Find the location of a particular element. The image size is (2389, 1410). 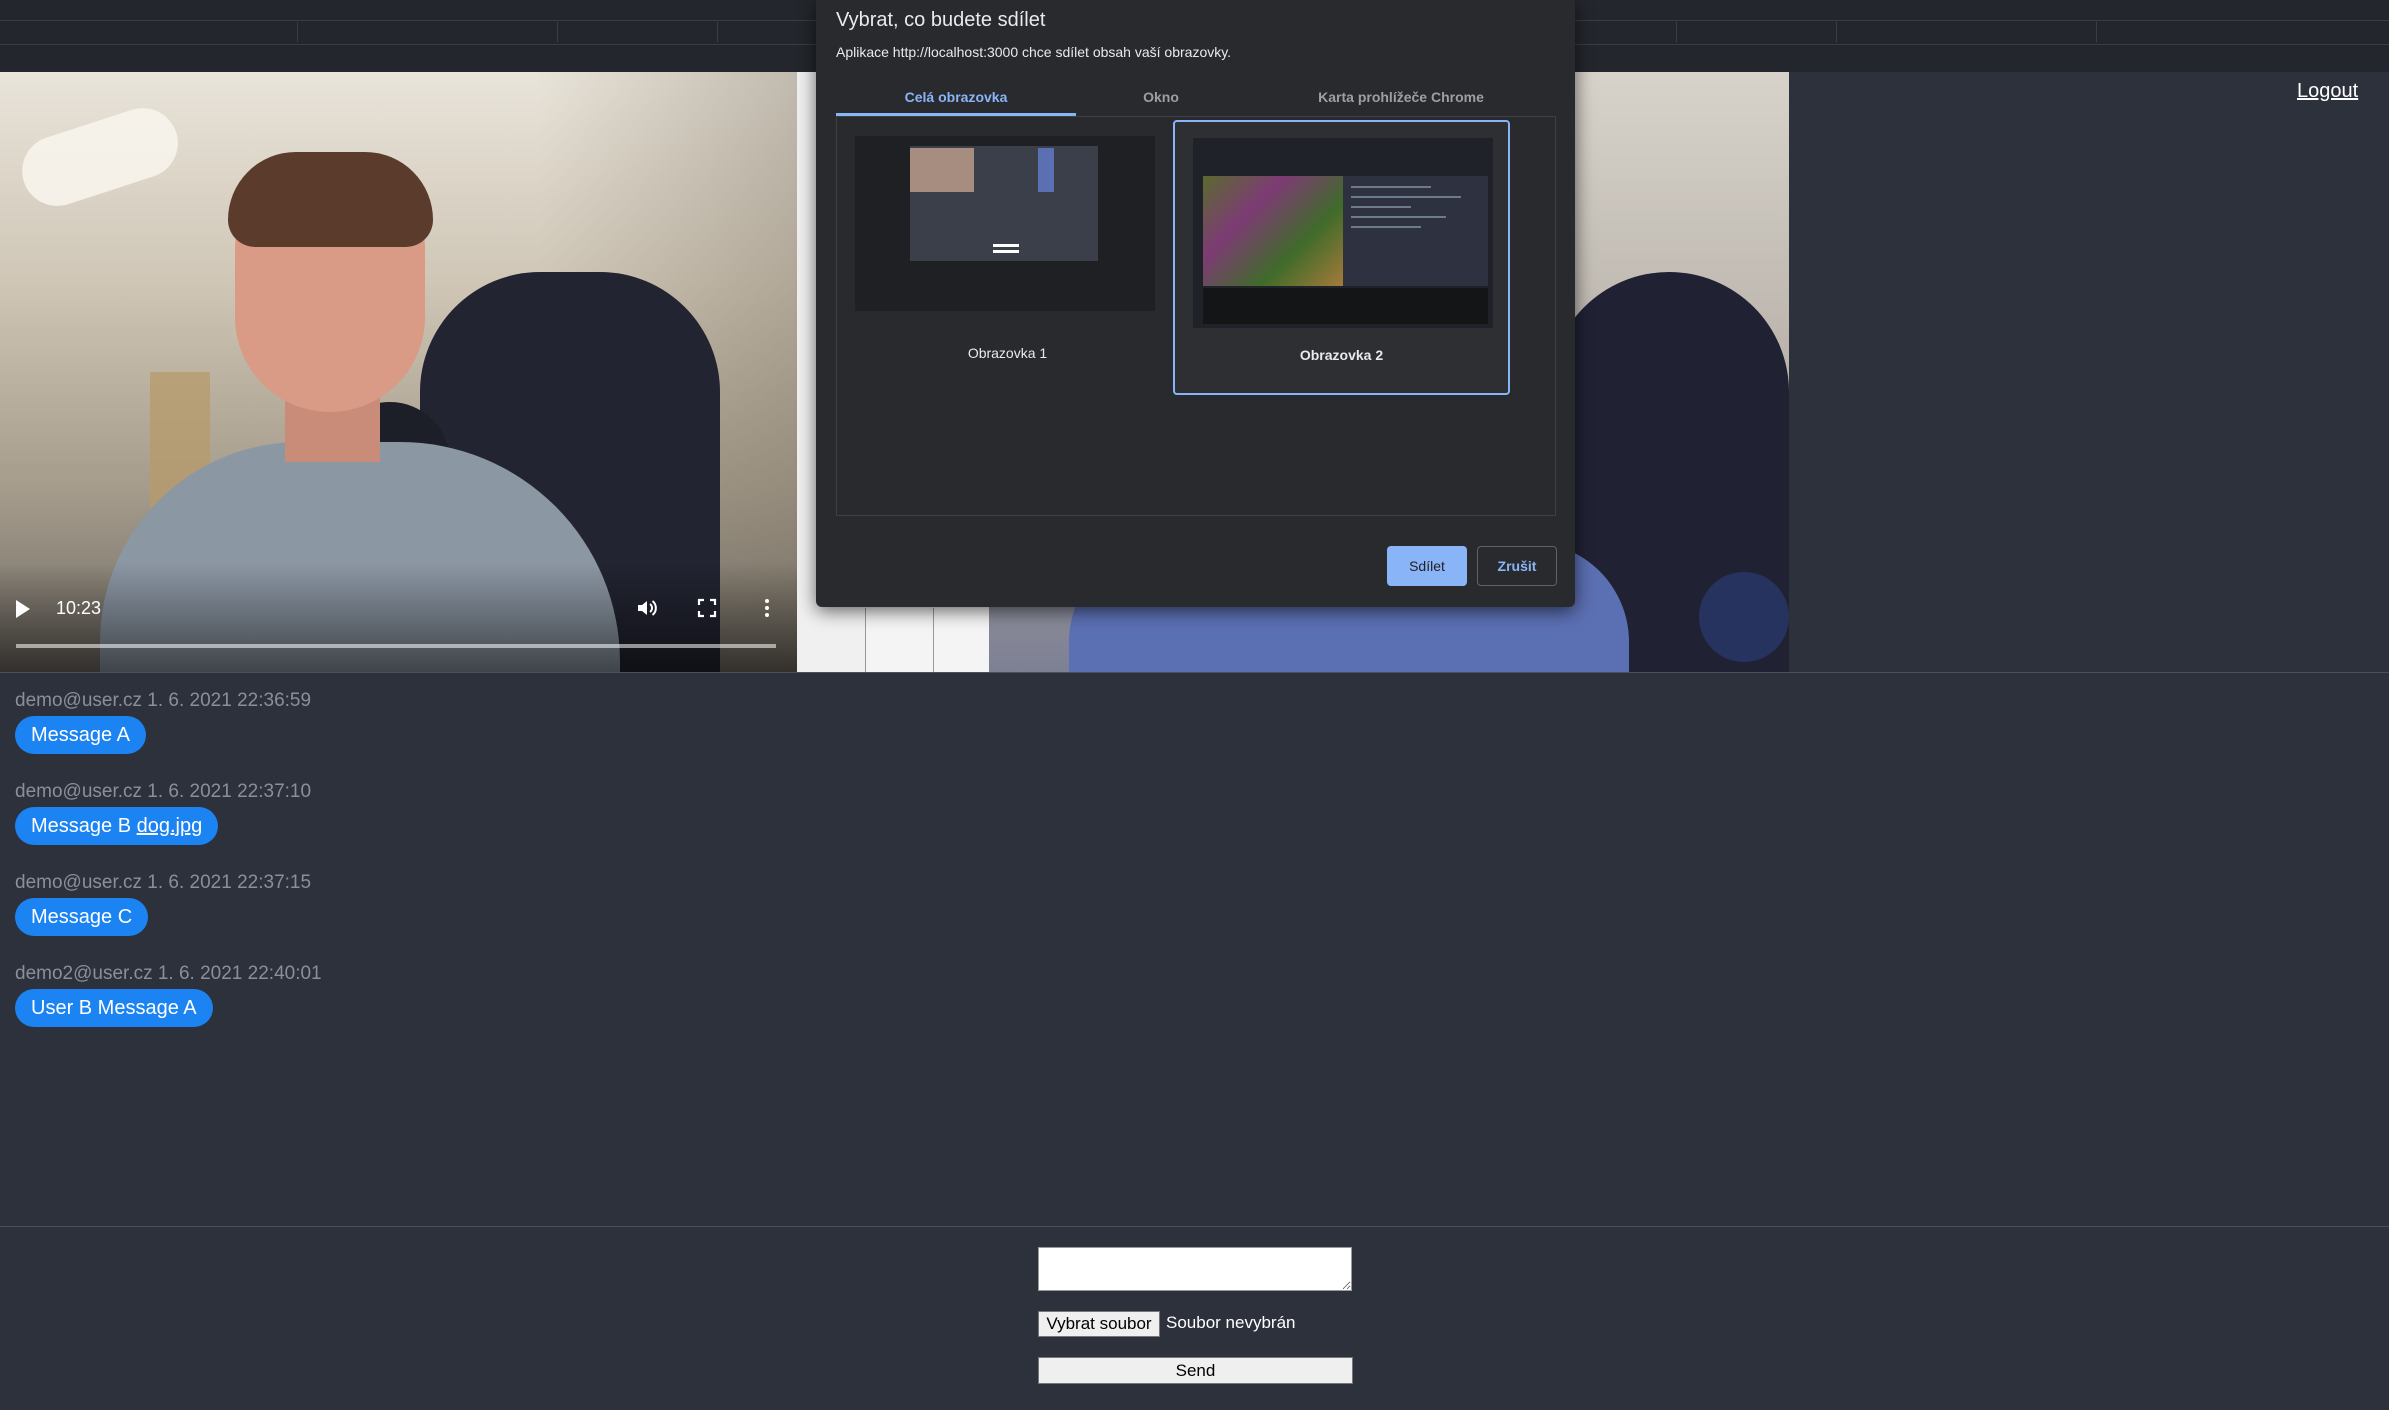

choose-file-button: Vybrat soubor is located at coordinates (1099, 1324).